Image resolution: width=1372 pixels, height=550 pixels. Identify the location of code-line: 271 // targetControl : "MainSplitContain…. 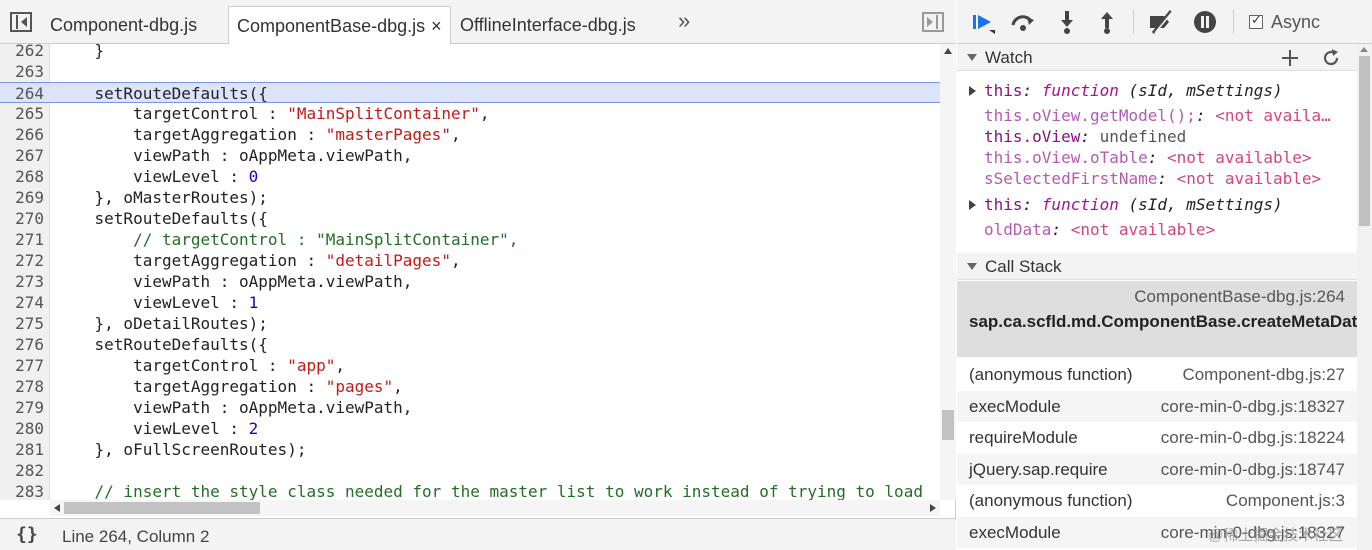
(470, 239).